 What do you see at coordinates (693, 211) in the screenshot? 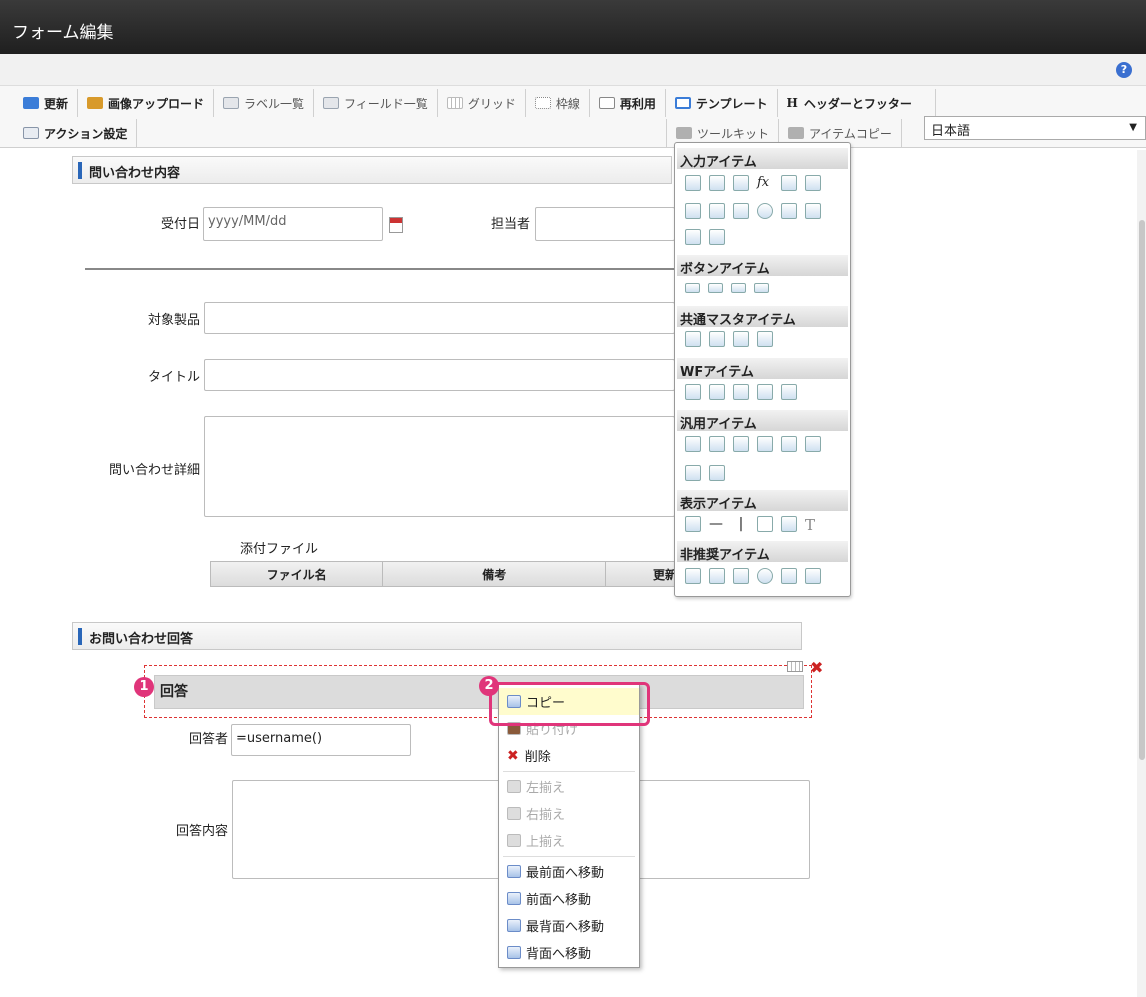
I see `select-icon` at bounding box center [693, 211].